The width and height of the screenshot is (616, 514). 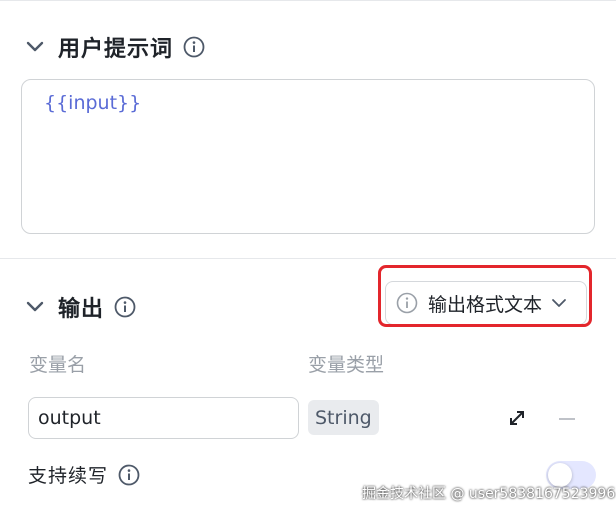 I want to click on top-divider, so click(x=308, y=0).